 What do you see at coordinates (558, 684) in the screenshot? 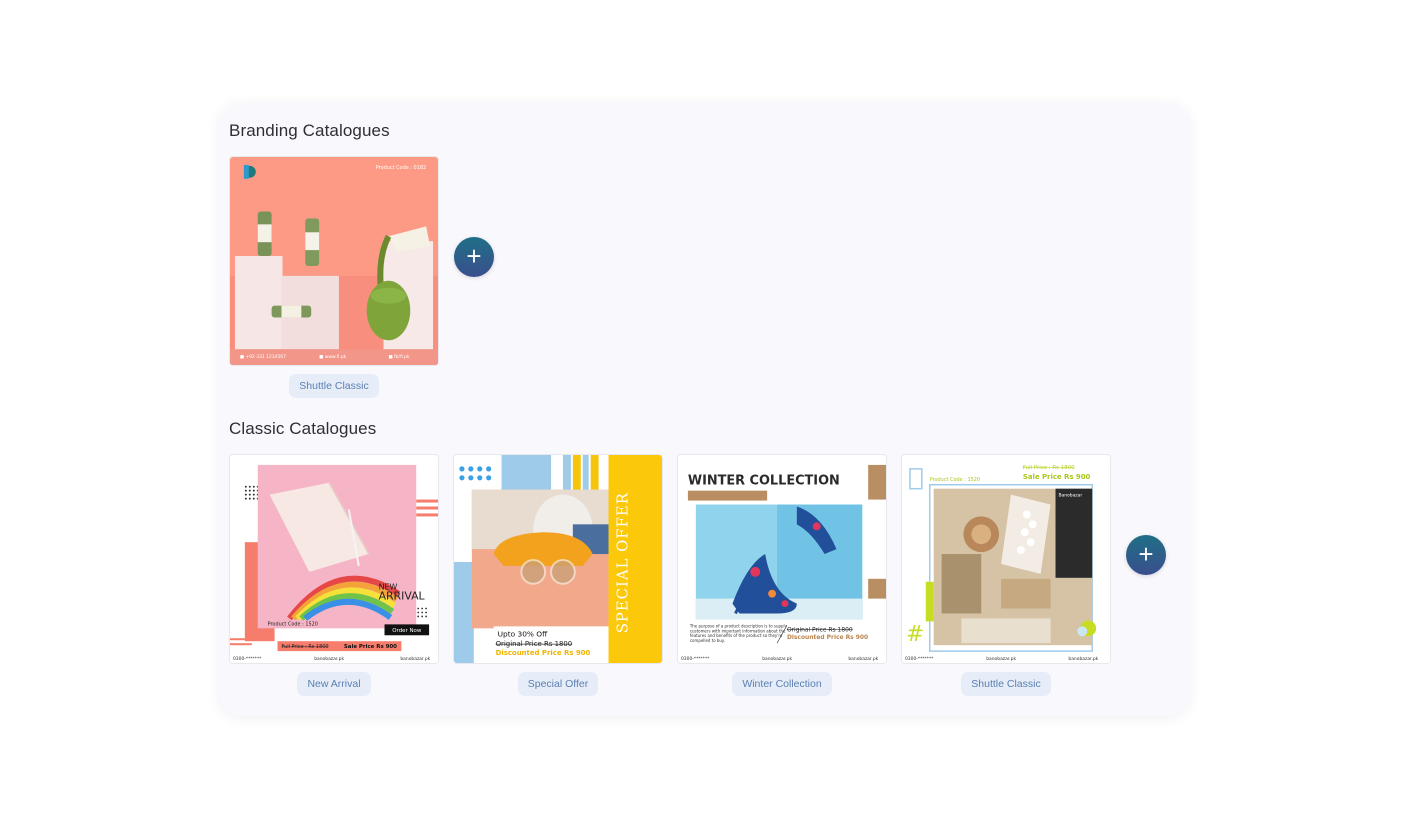
I see `catalogue-label-chip: Special Offer` at bounding box center [558, 684].